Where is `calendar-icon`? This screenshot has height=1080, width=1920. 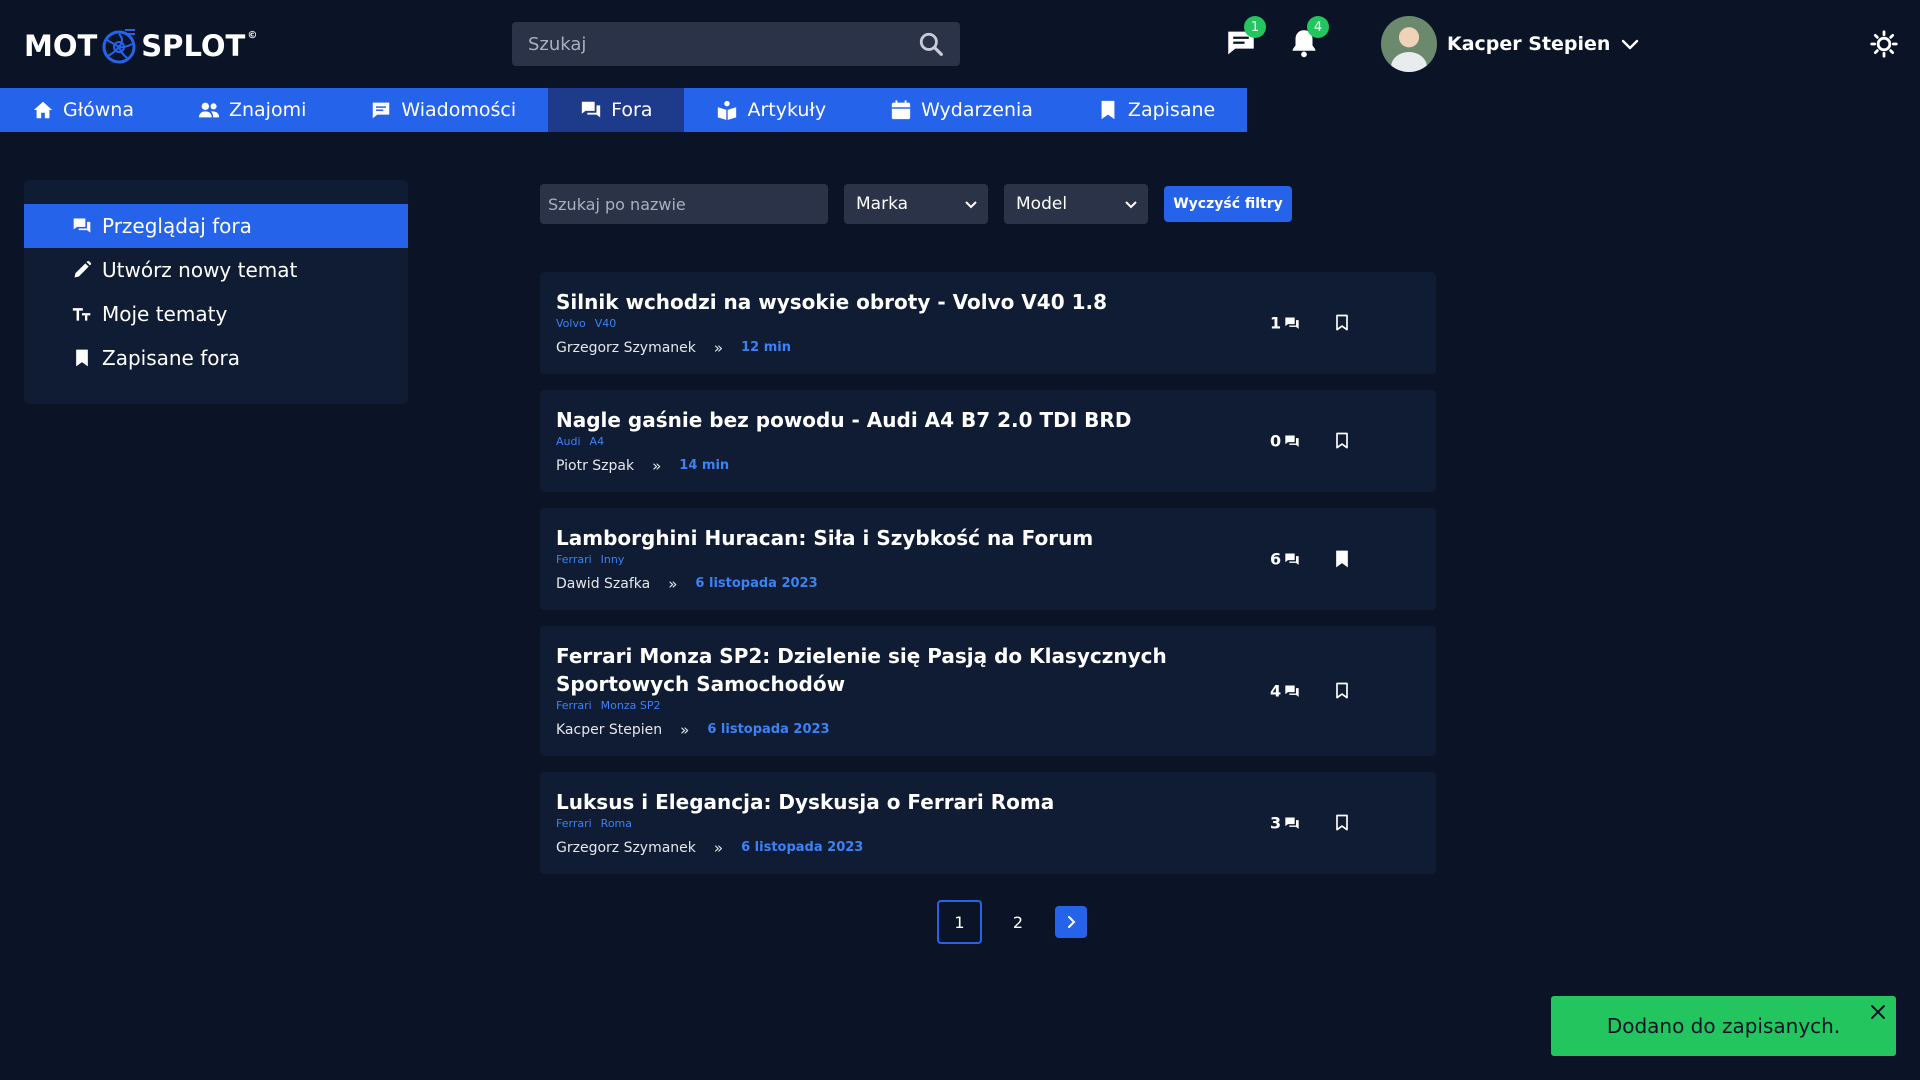 calendar-icon is located at coordinates (901, 110).